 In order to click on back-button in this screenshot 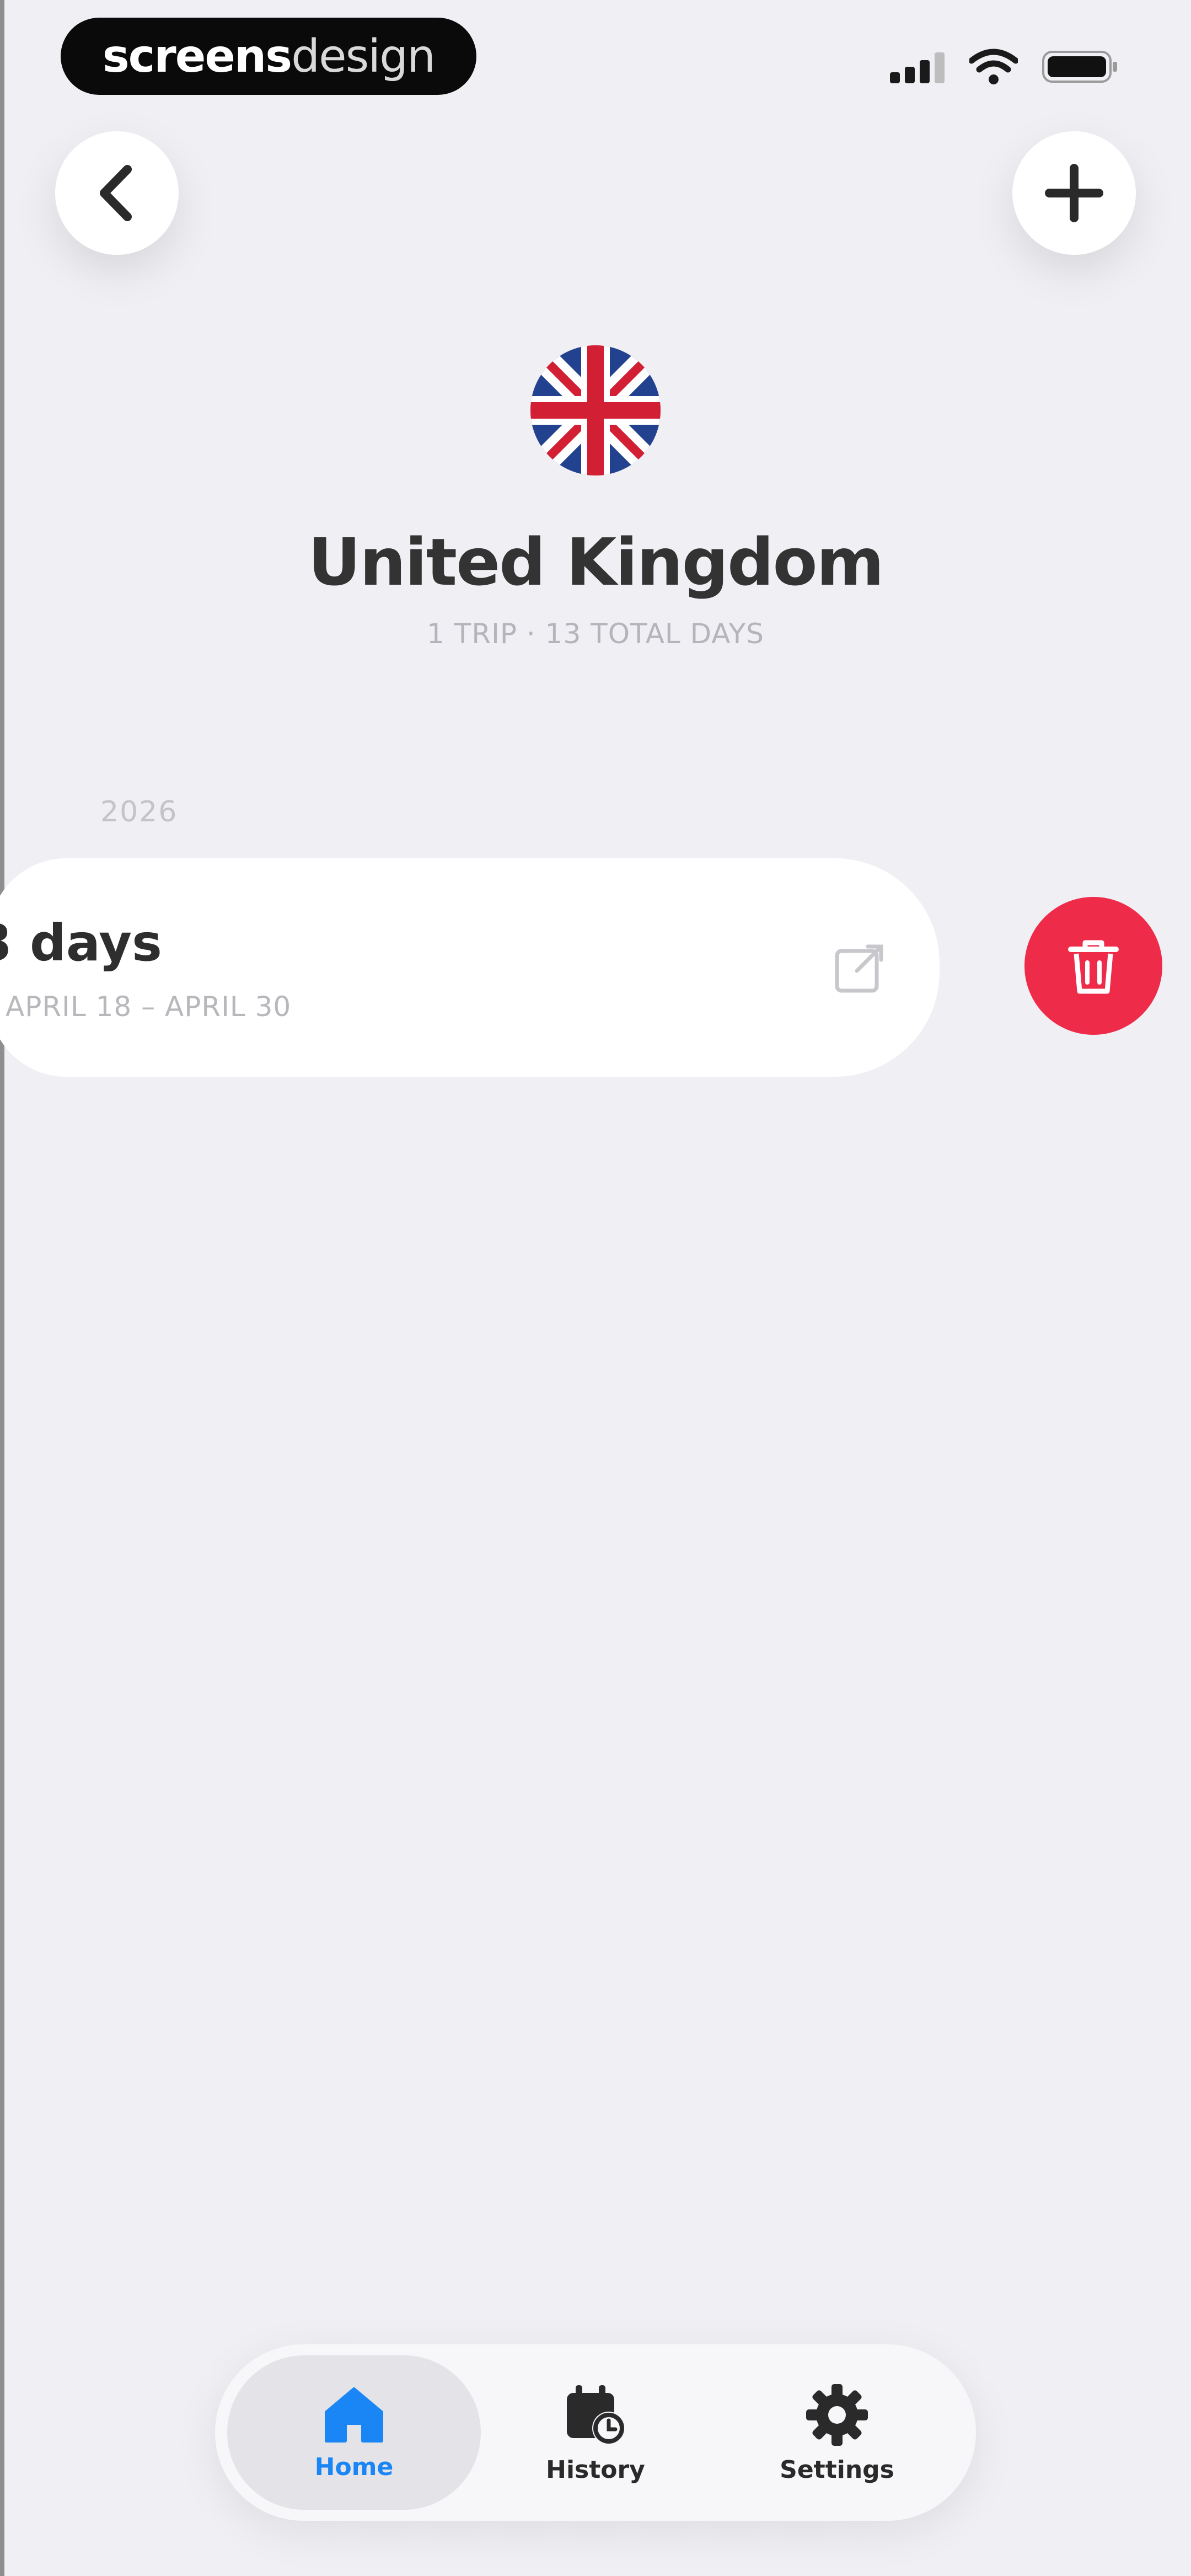, I will do `click(117, 193)`.